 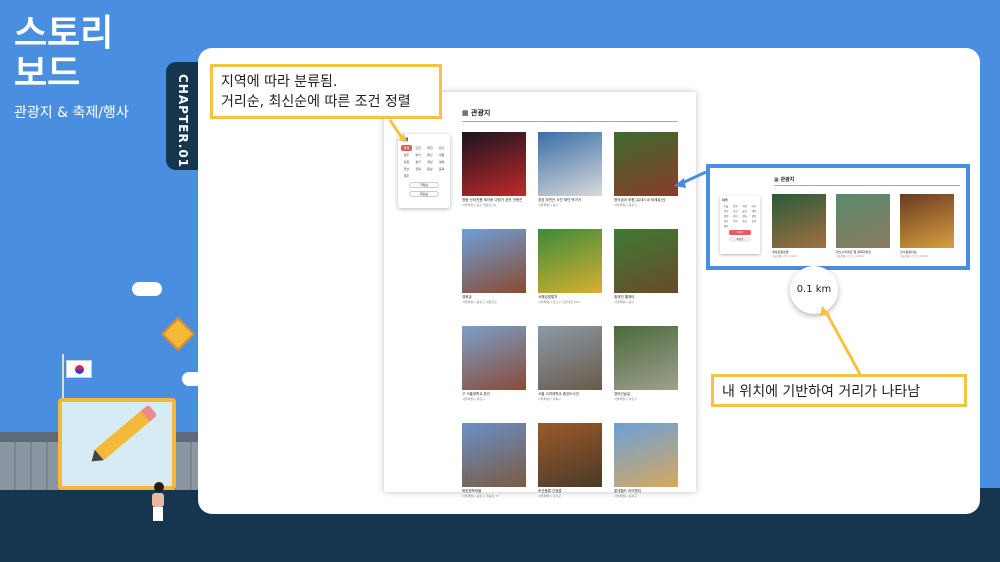 I want to click on callout-left-line2: 거리순, 최신순에 따른 조건 정렬, so click(x=316, y=102).